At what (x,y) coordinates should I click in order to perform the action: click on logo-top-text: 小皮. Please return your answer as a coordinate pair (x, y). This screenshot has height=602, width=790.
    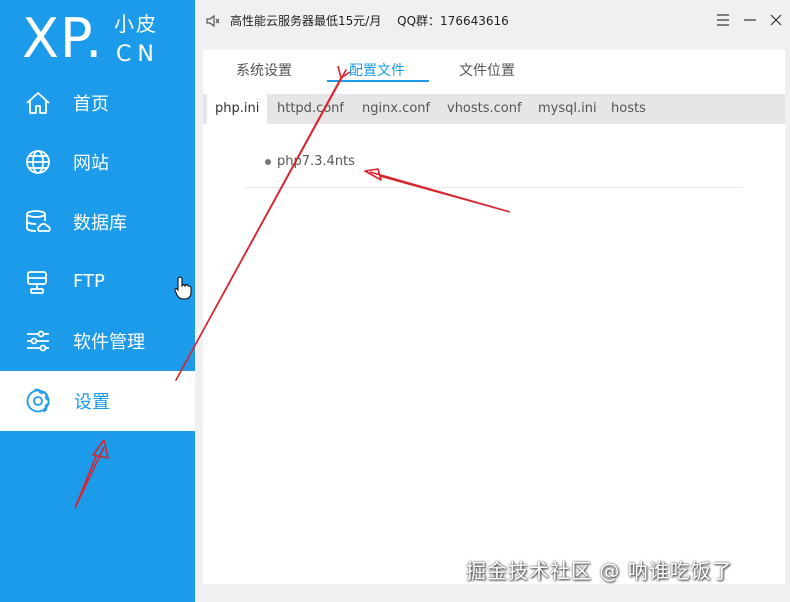
    Looking at the image, I should click on (136, 24).